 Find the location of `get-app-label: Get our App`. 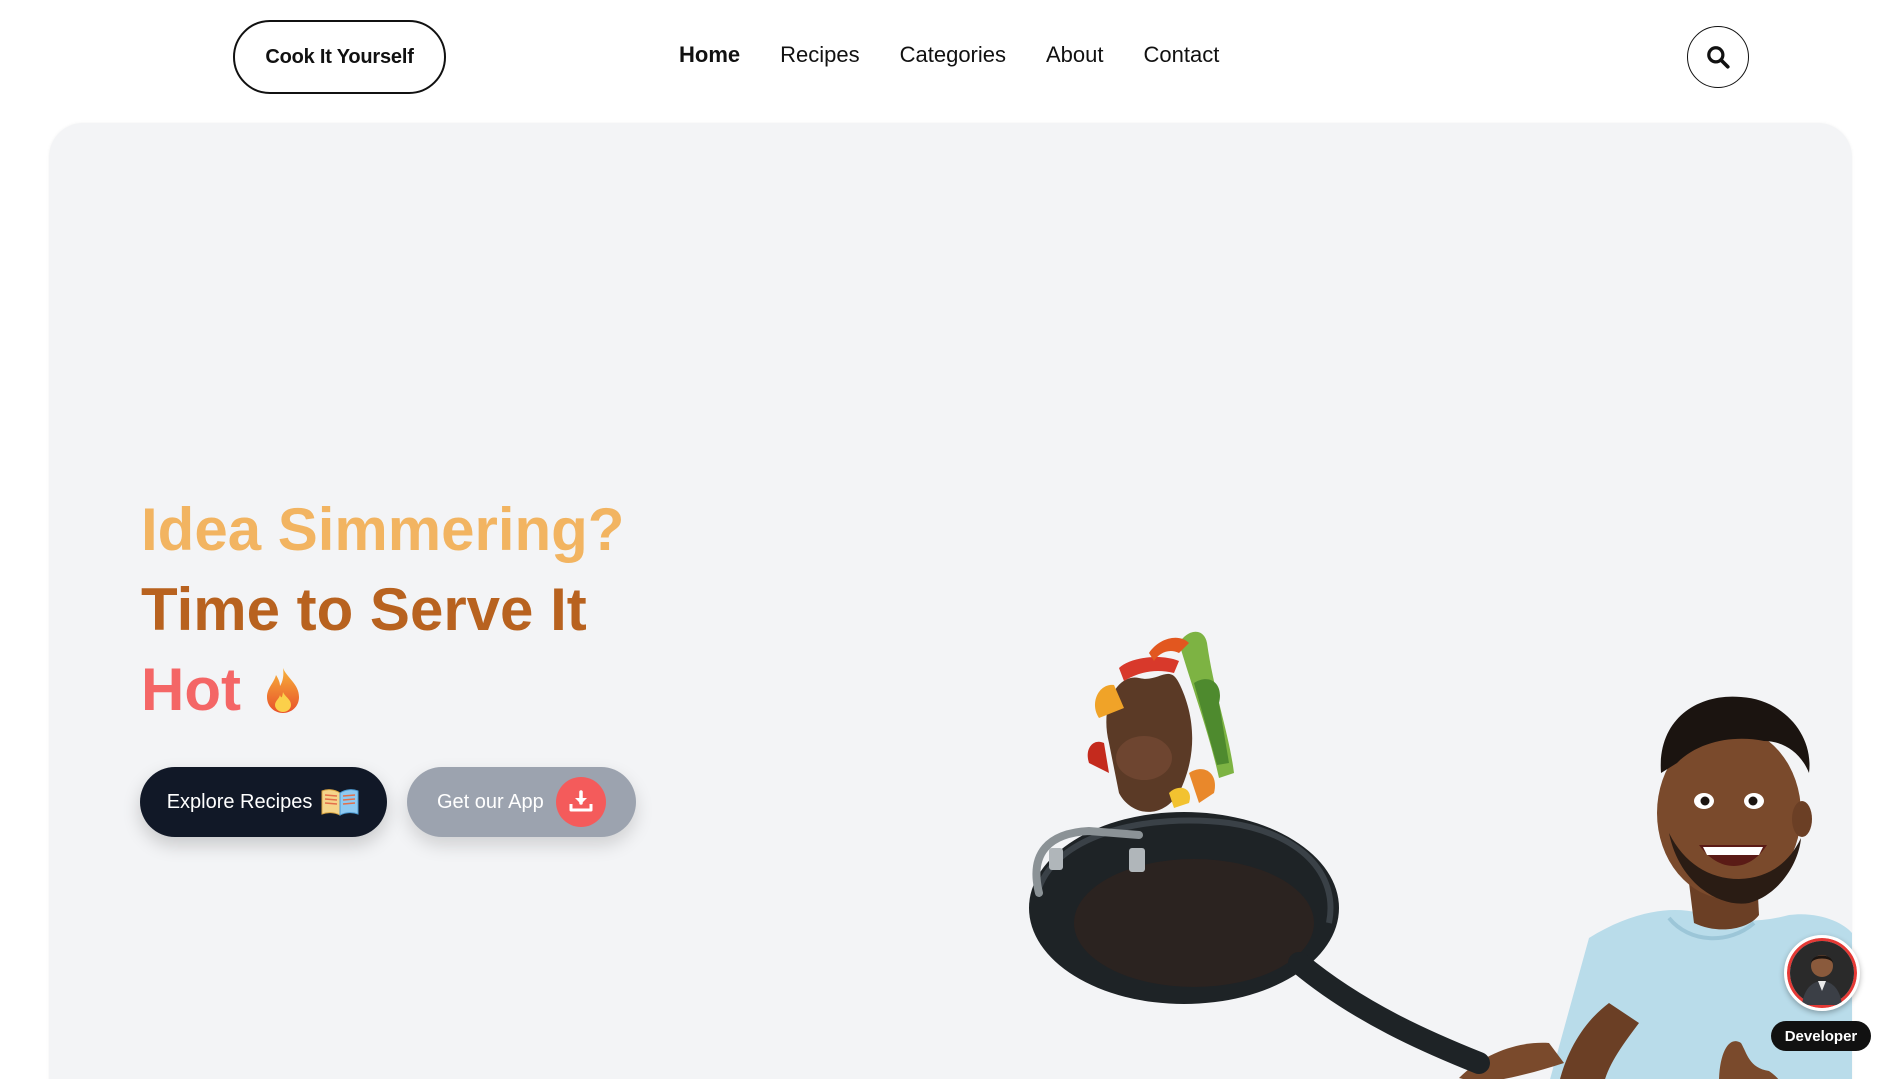

get-app-label: Get our App is located at coordinates (490, 801).